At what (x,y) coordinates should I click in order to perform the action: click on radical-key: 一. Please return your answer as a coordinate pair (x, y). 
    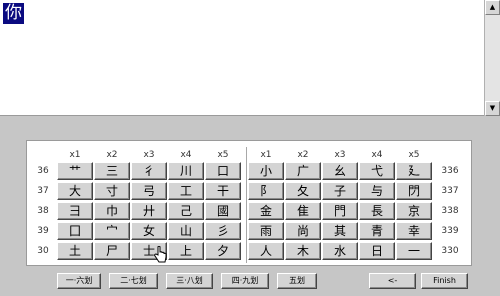
    Looking at the image, I should click on (414, 251).